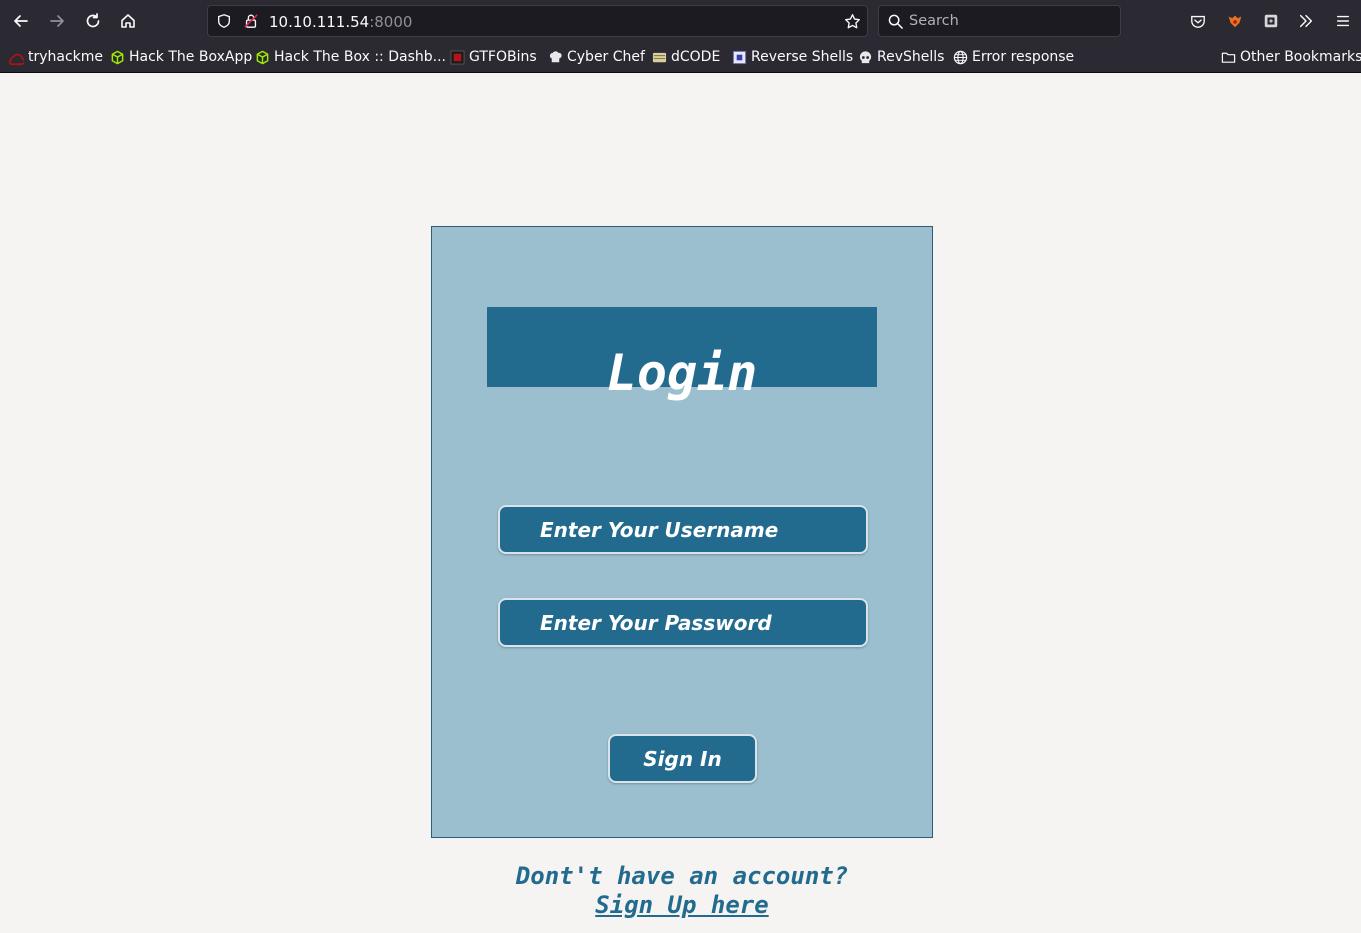 This screenshot has height=933, width=1361. I want to click on back-button, so click(21, 21).